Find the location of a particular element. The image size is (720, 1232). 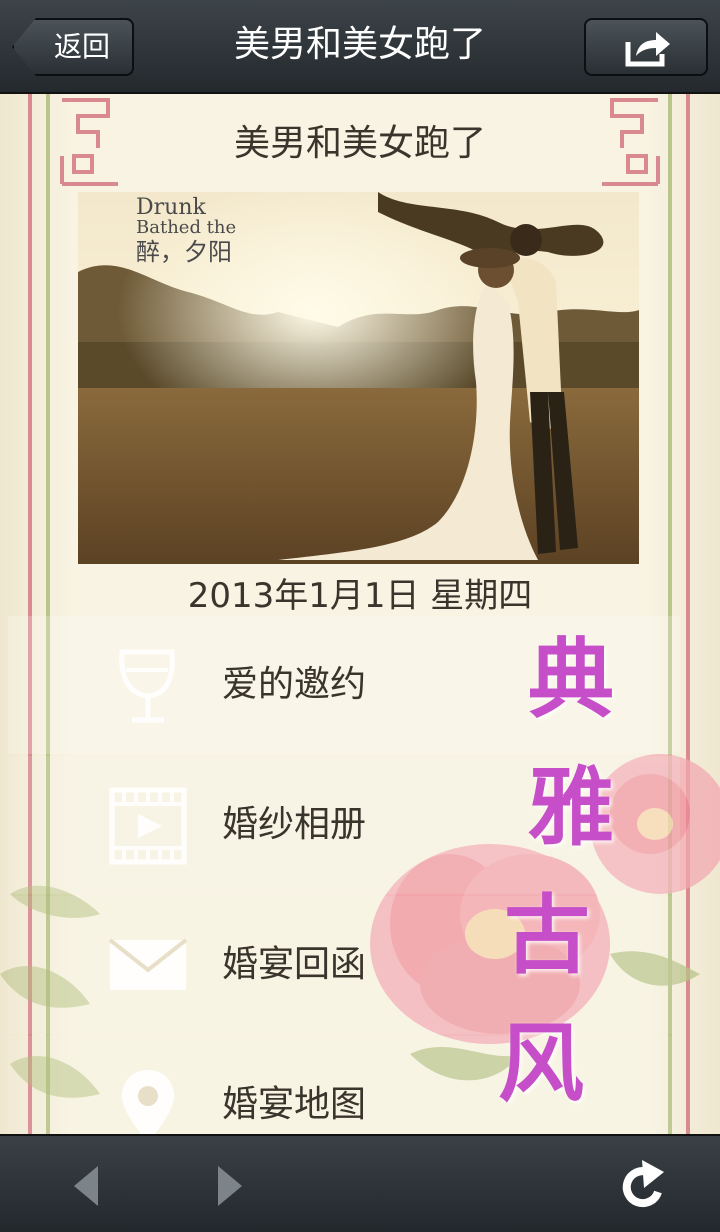

calligraphy-char: 典 is located at coordinates (571, 679).